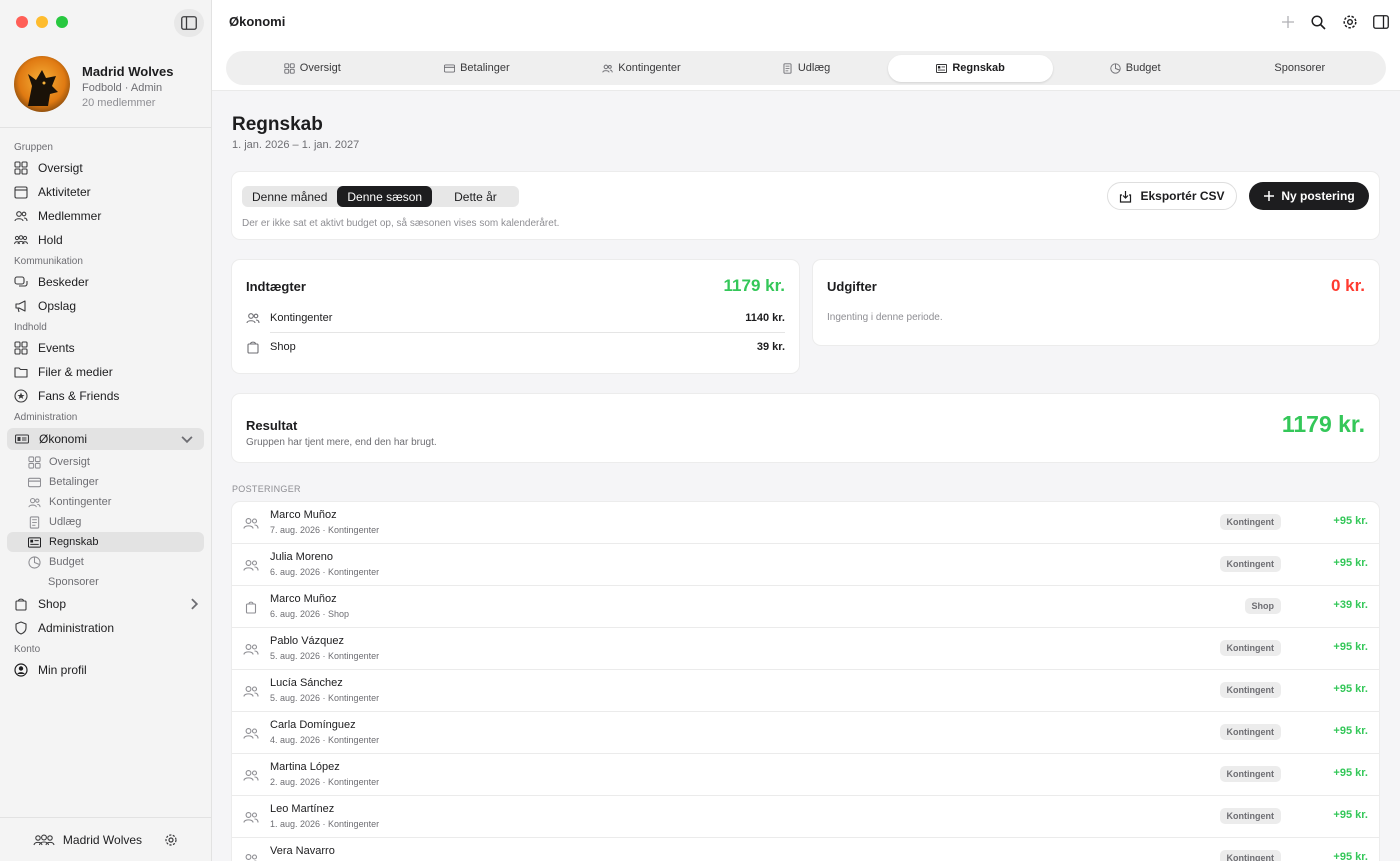 The height and width of the screenshot is (861, 1400). What do you see at coordinates (1309, 196) in the screenshot?
I see `new-entry-button: Ny postering` at bounding box center [1309, 196].